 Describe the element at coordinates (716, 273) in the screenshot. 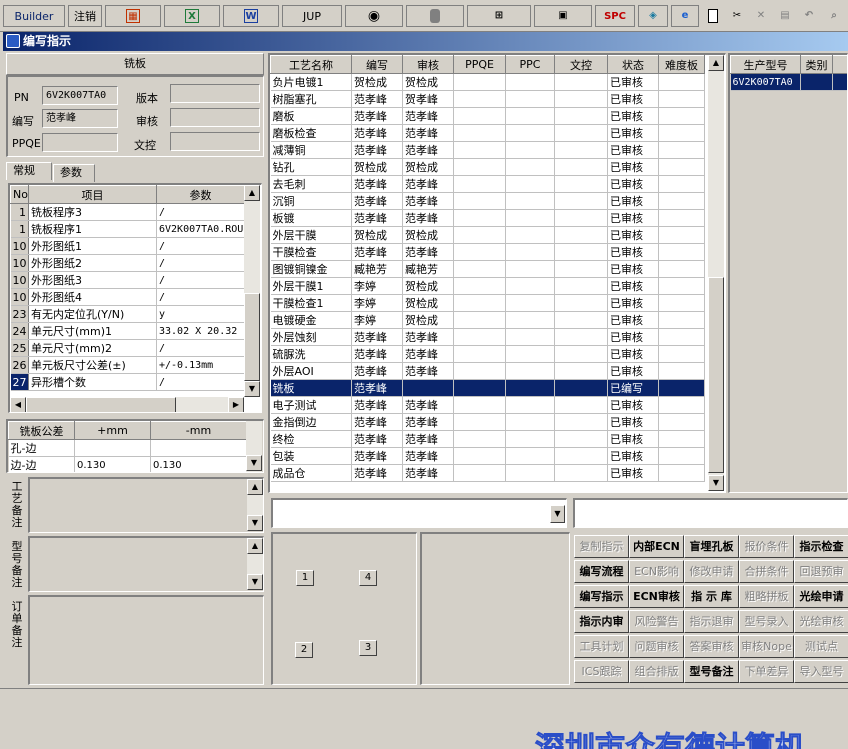

I see `process-vscroll: ▲ ▼` at that location.